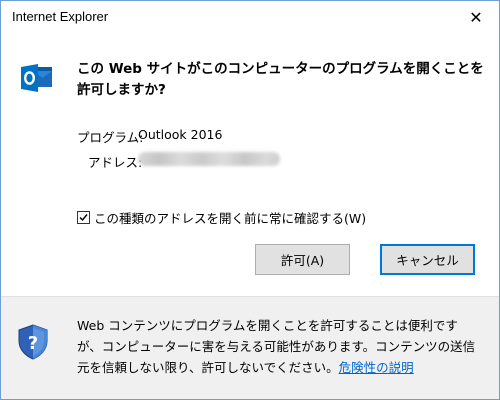 This screenshot has width=500, height=400. Describe the element at coordinates (230, 218) in the screenshot. I see `confirm-checkbox-label: この種類のアドレスを開く前に常に確認する(W)` at that location.